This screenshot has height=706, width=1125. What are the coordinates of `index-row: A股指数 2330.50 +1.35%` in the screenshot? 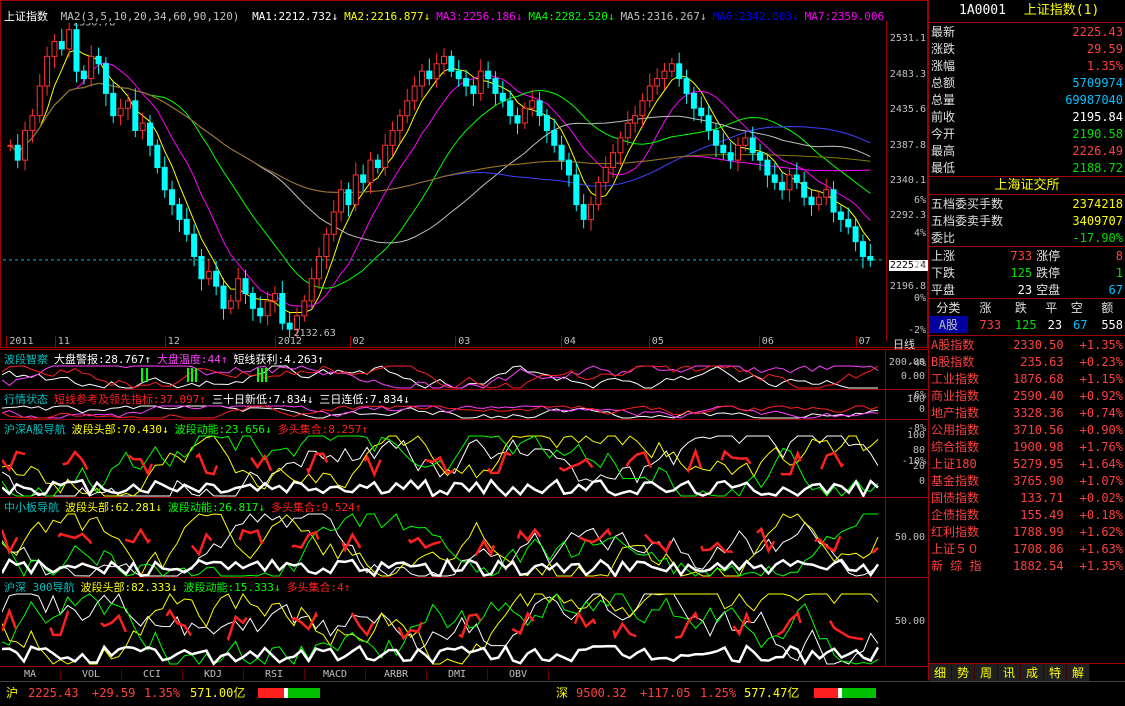 It's located at (1027, 345).